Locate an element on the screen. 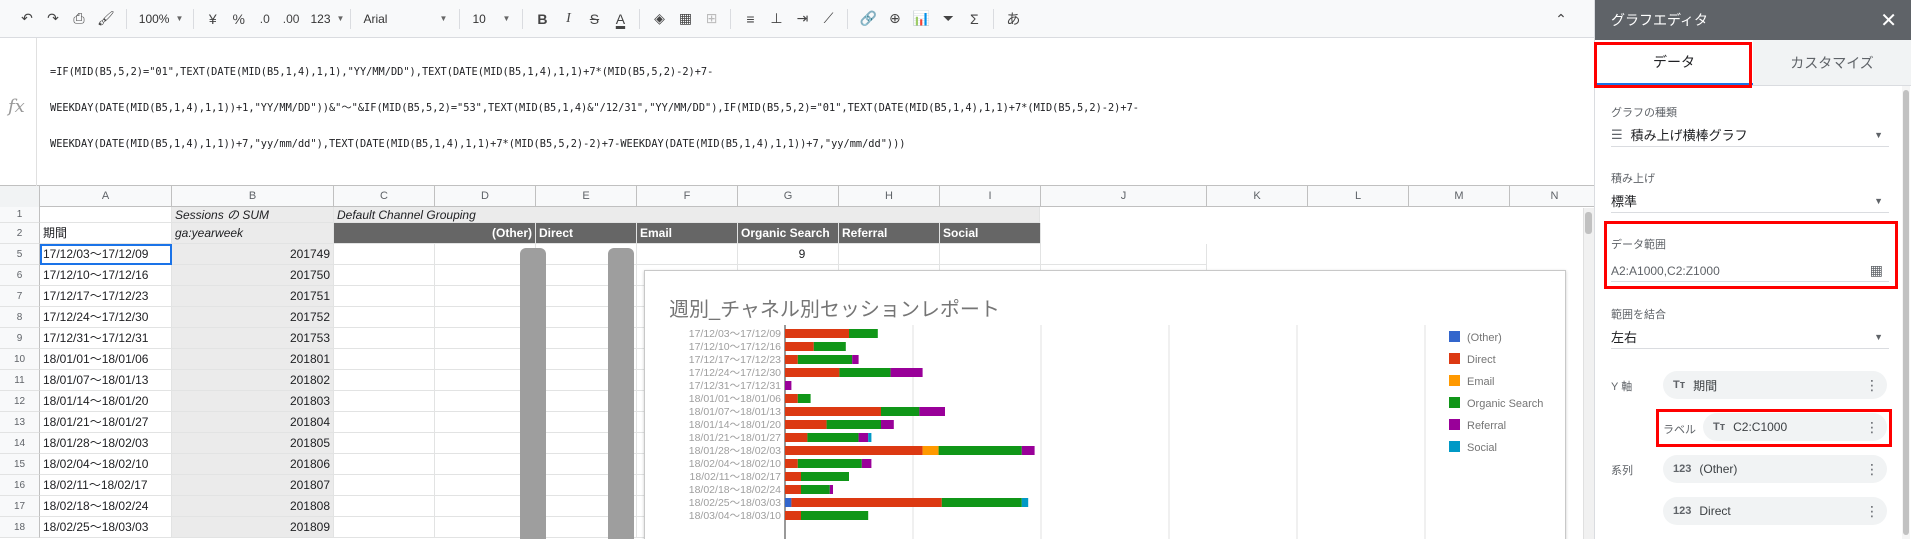  cell: 201809 is located at coordinates (253, 527).